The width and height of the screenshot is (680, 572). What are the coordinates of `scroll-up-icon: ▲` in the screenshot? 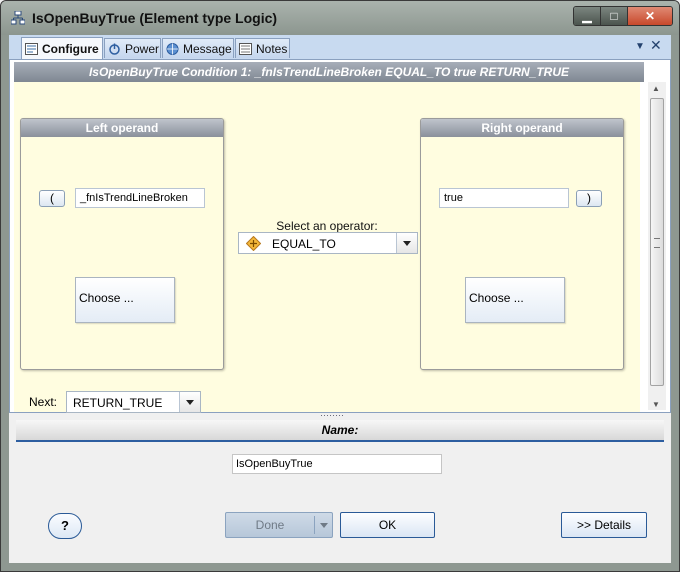 It's located at (656, 88).